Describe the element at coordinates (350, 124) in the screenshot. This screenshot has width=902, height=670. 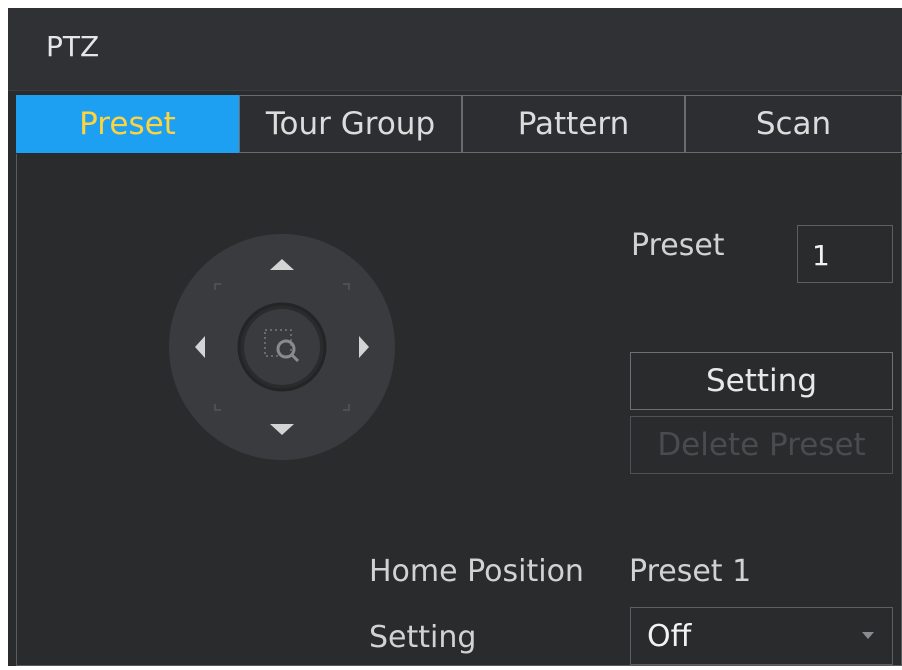
I see `tab-tour-group: Tour Group` at that location.